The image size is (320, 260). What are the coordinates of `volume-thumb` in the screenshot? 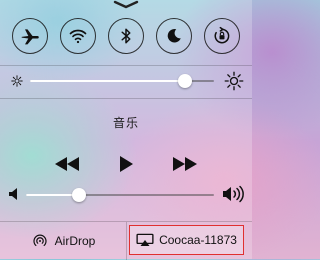 It's located at (78, 195).